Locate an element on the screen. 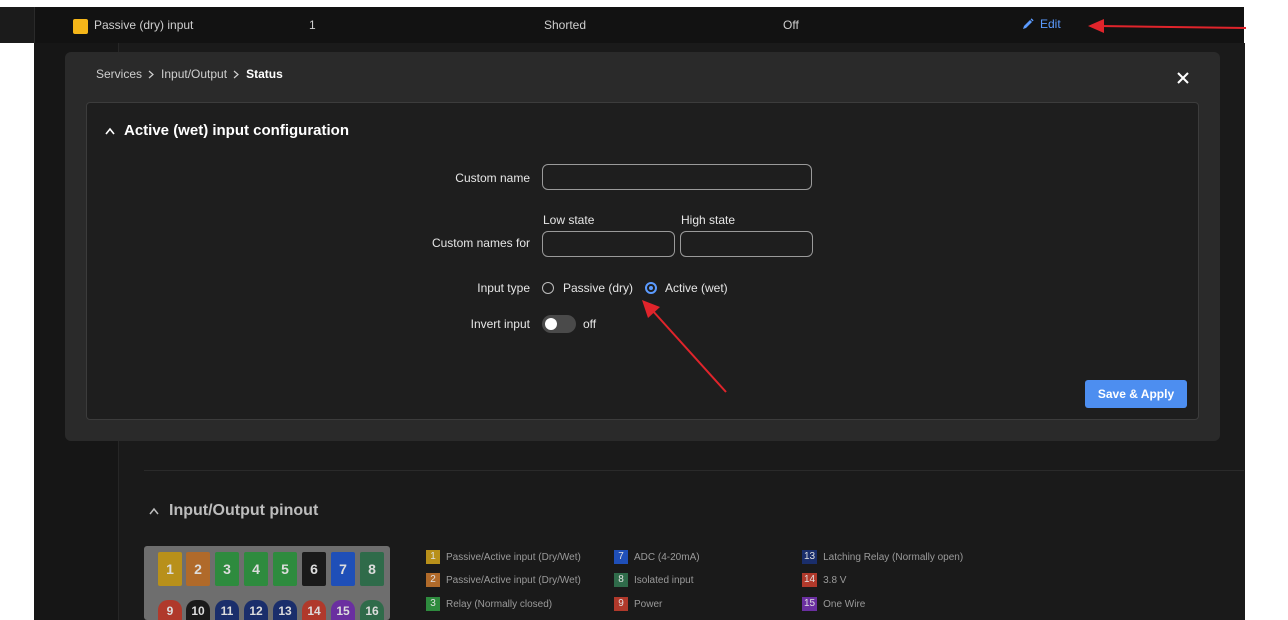 The width and height of the screenshot is (1288, 620). close-icon is located at coordinates (1183, 78).